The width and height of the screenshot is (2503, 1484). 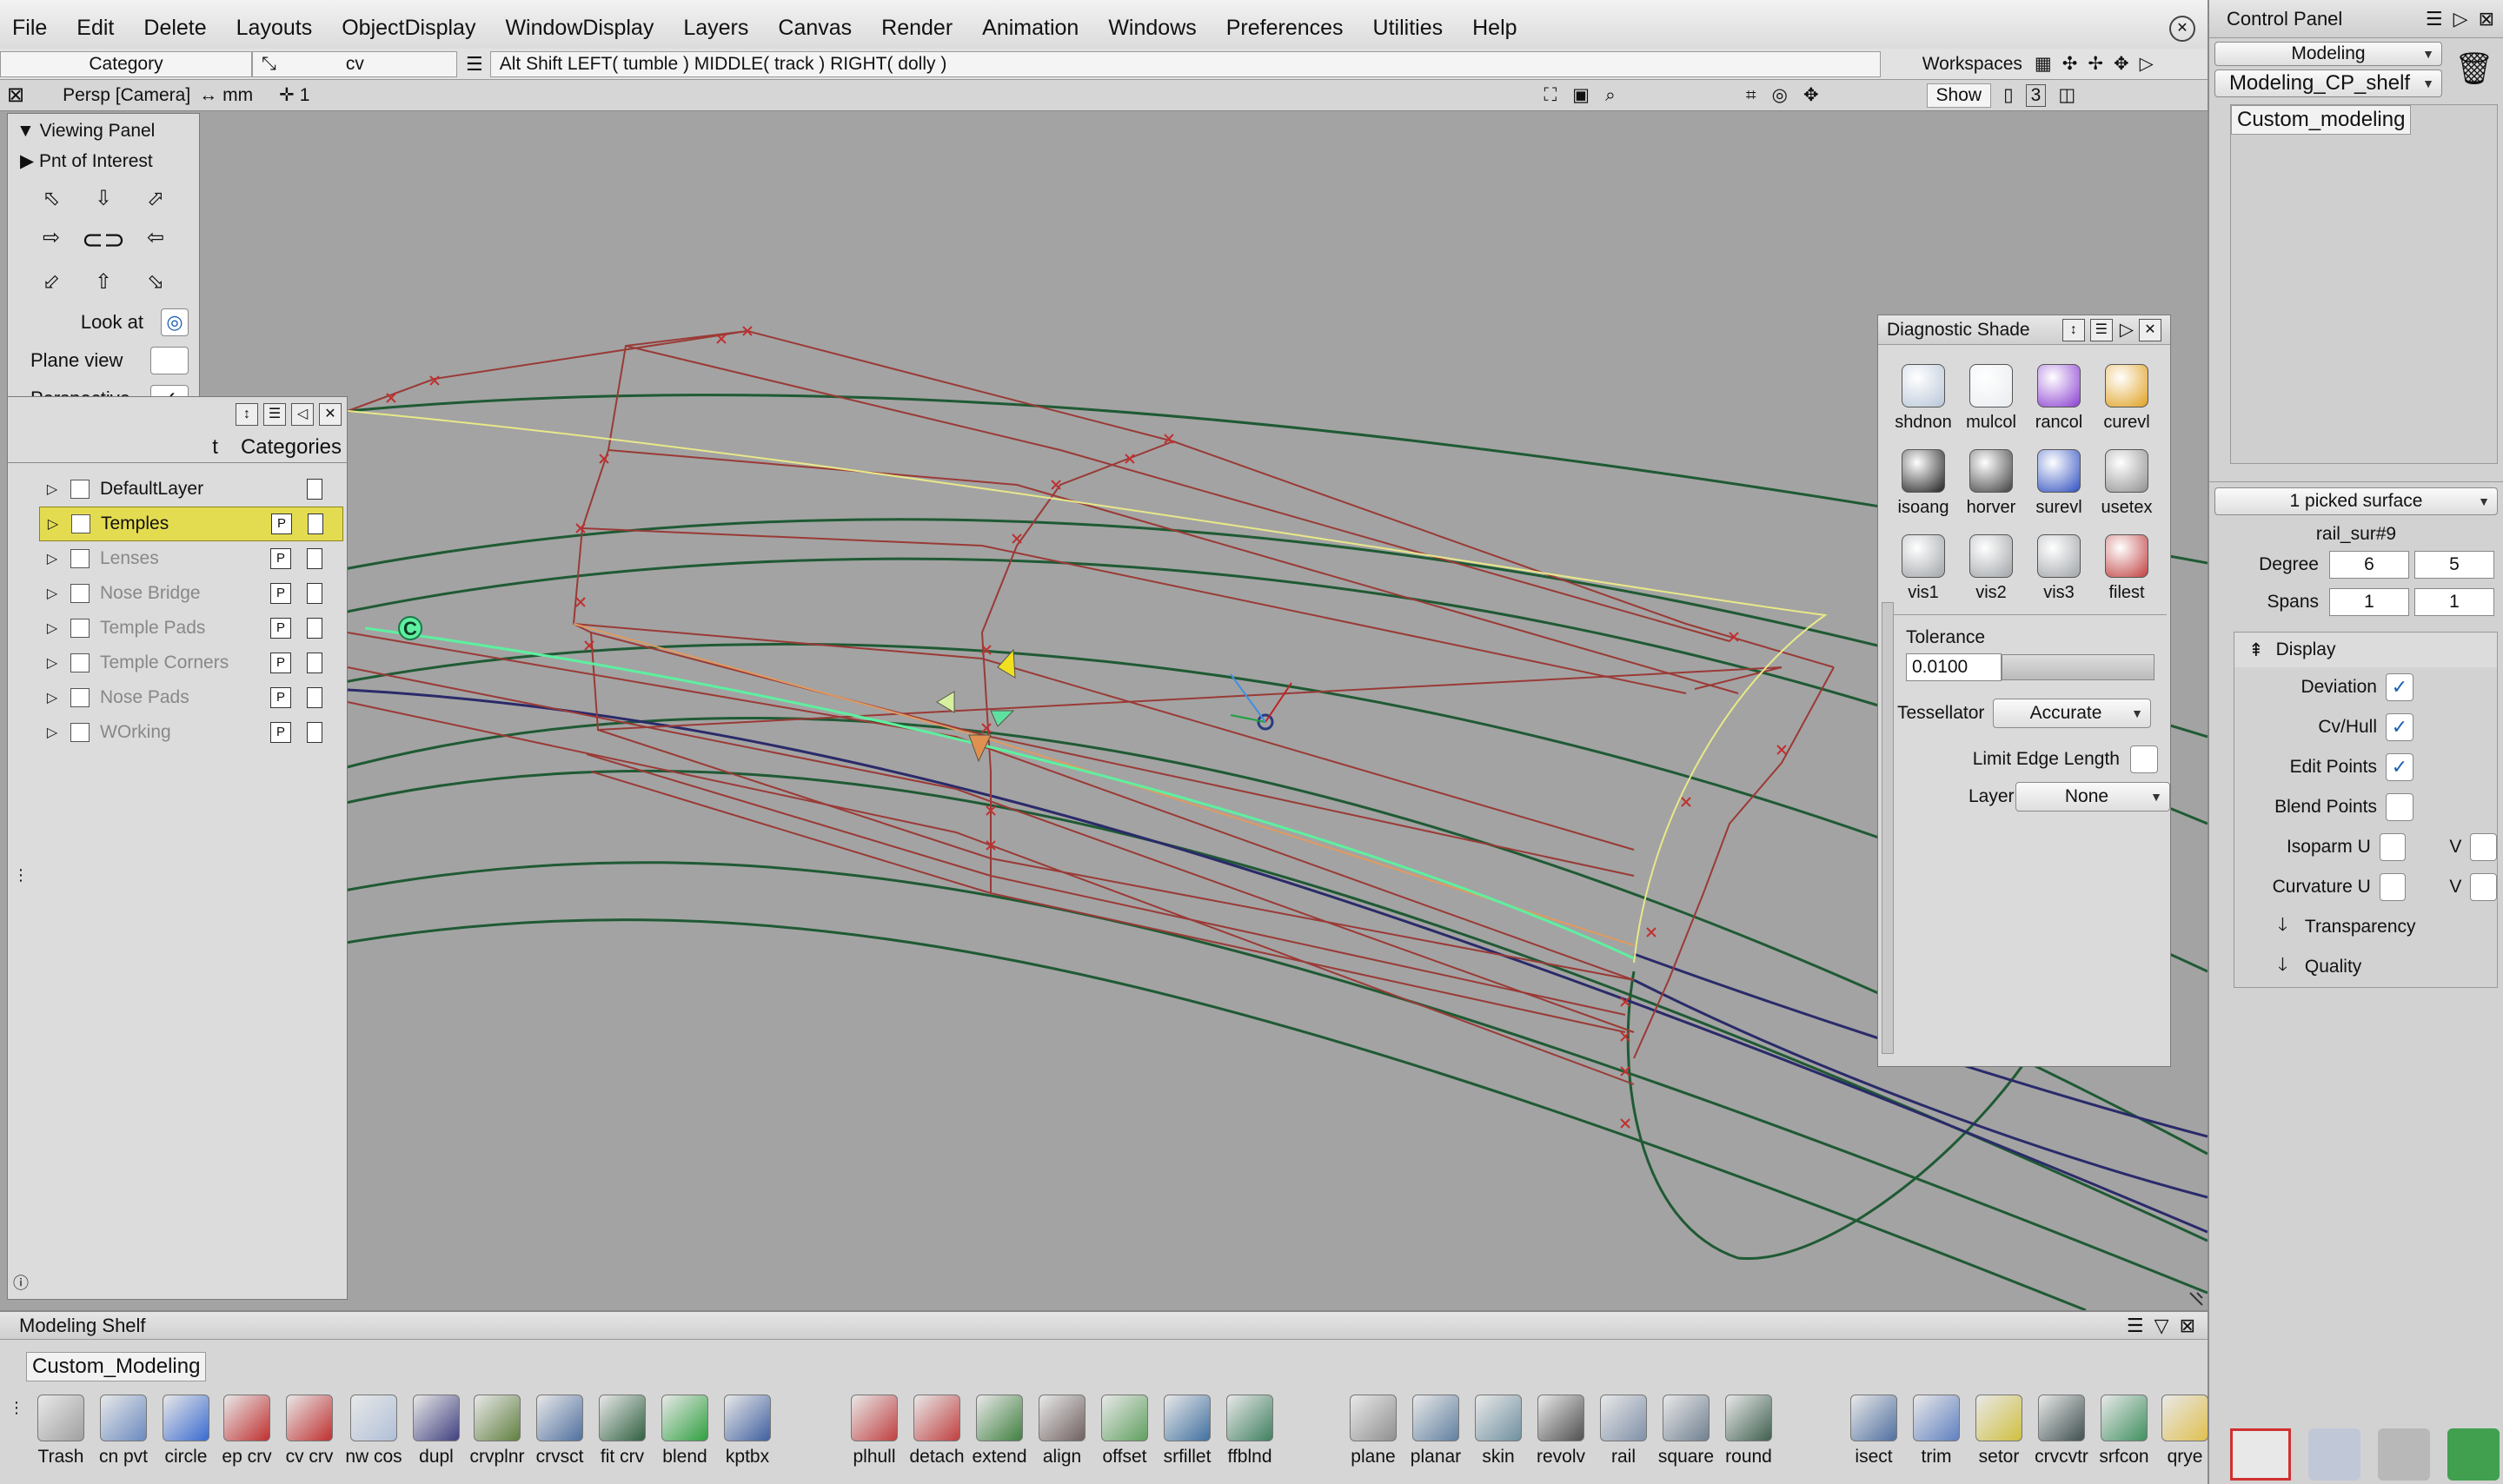 What do you see at coordinates (169, 360) in the screenshot?
I see `plane-view-checkbox` at bounding box center [169, 360].